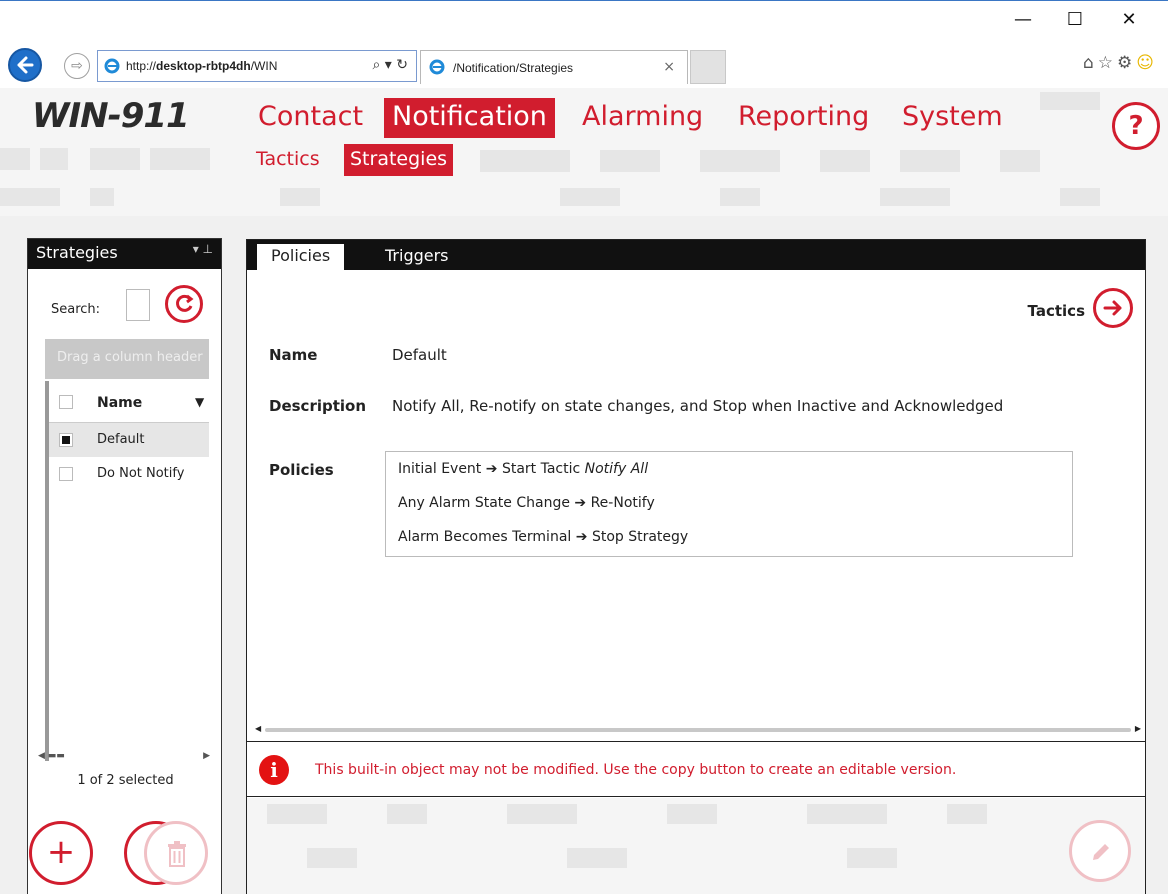 This screenshot has height=894, width=1168. Describe the element at coordinates (199, 402) in the screenshot. I see `filter-icon: ▼` at that location.